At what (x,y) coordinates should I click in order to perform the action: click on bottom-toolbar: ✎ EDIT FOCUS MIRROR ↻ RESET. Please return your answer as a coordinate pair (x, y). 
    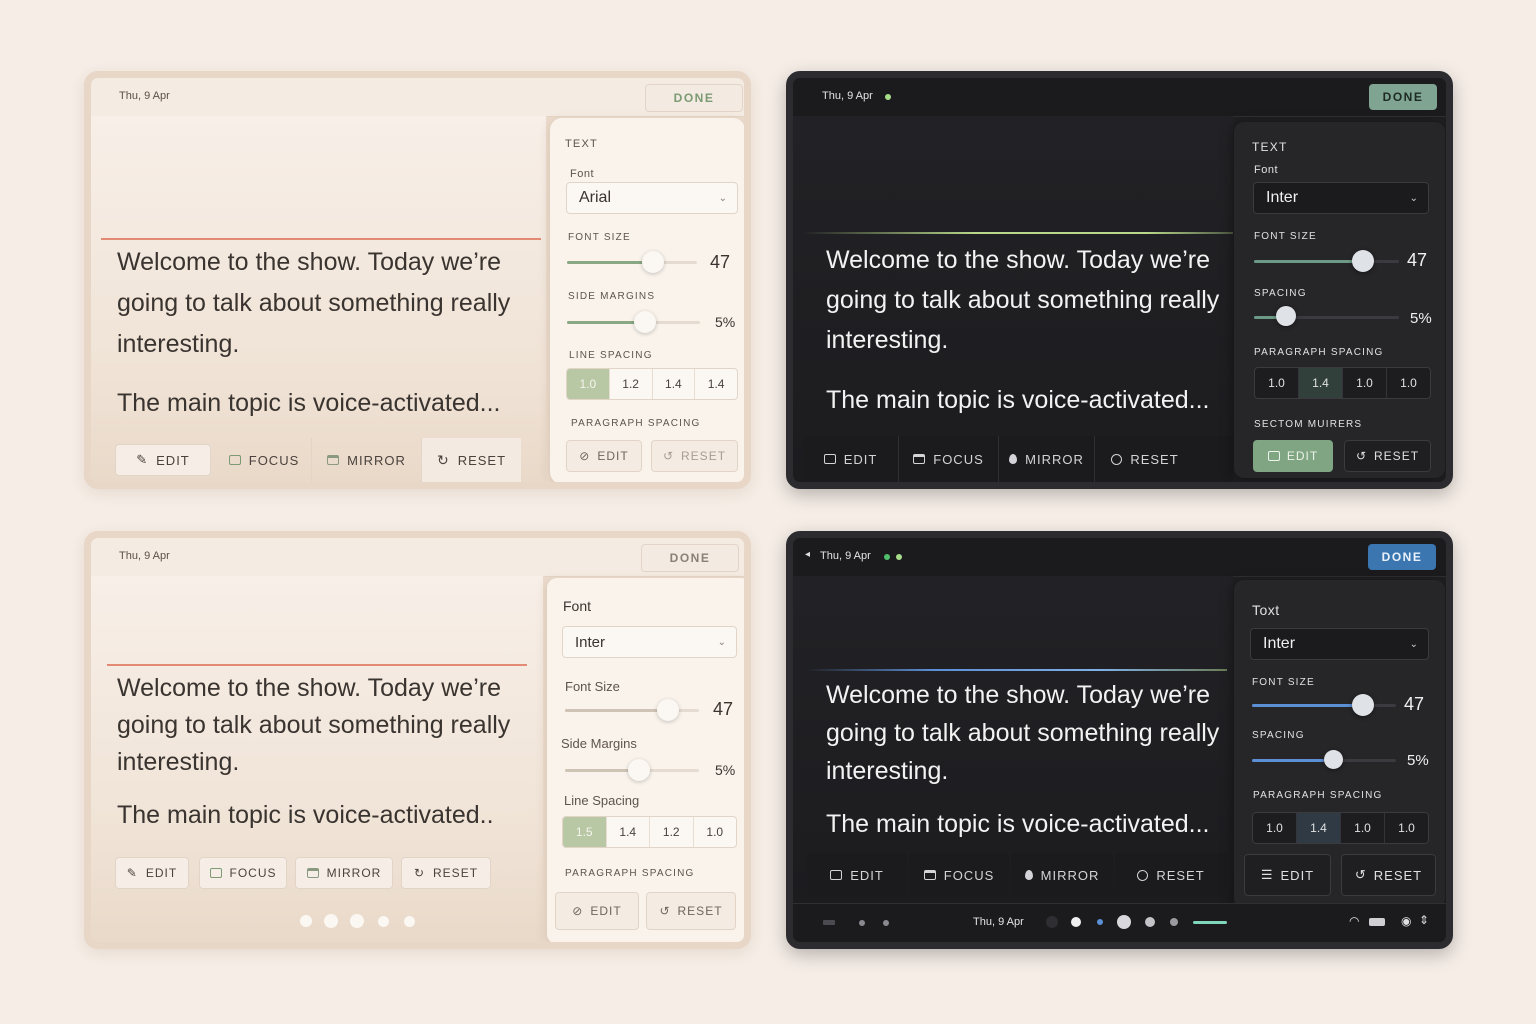
    Looking at the image, I should click on (321, 460).